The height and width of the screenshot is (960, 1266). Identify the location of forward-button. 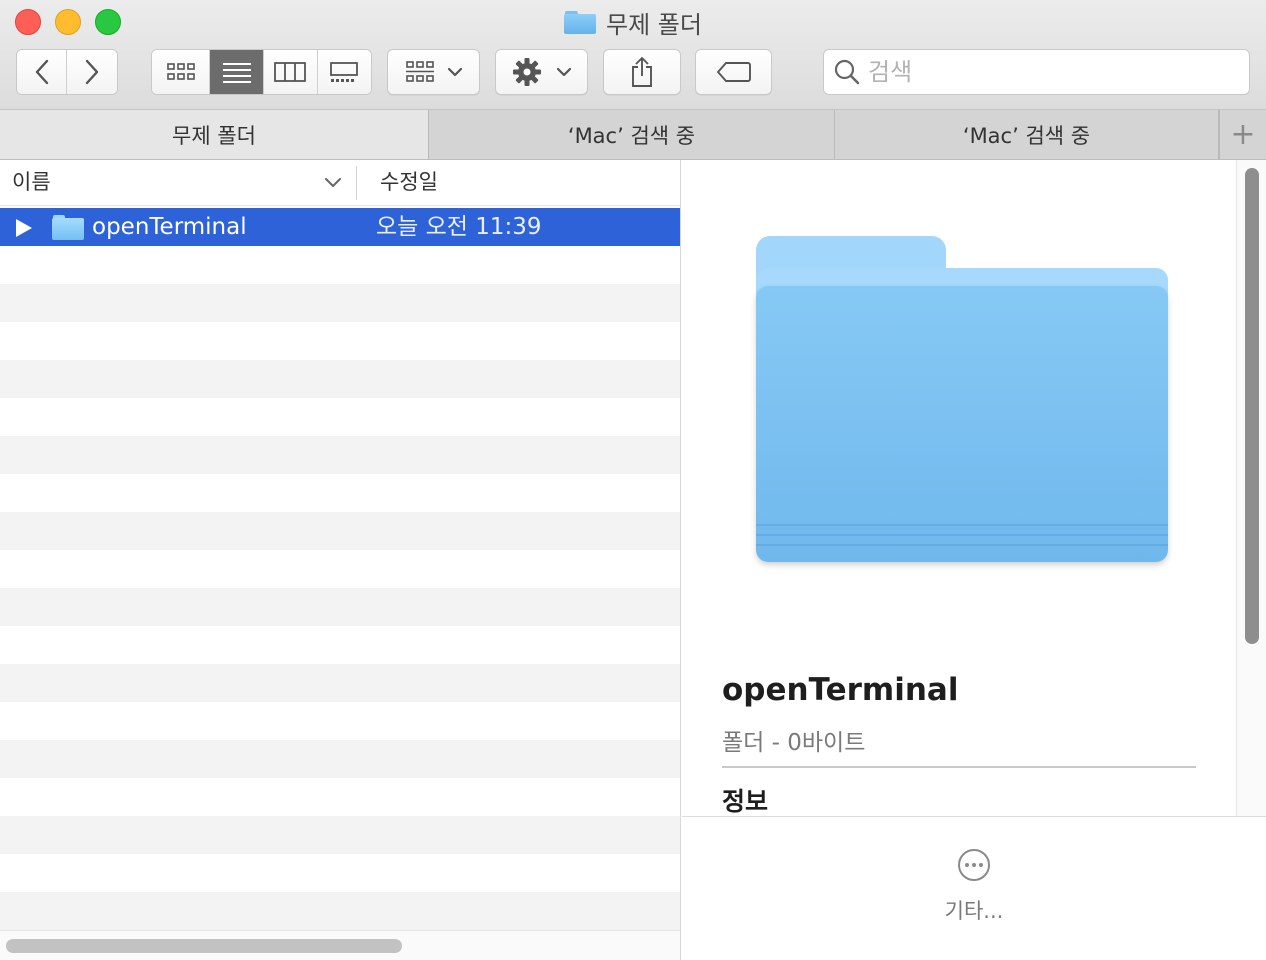
(92, 72).